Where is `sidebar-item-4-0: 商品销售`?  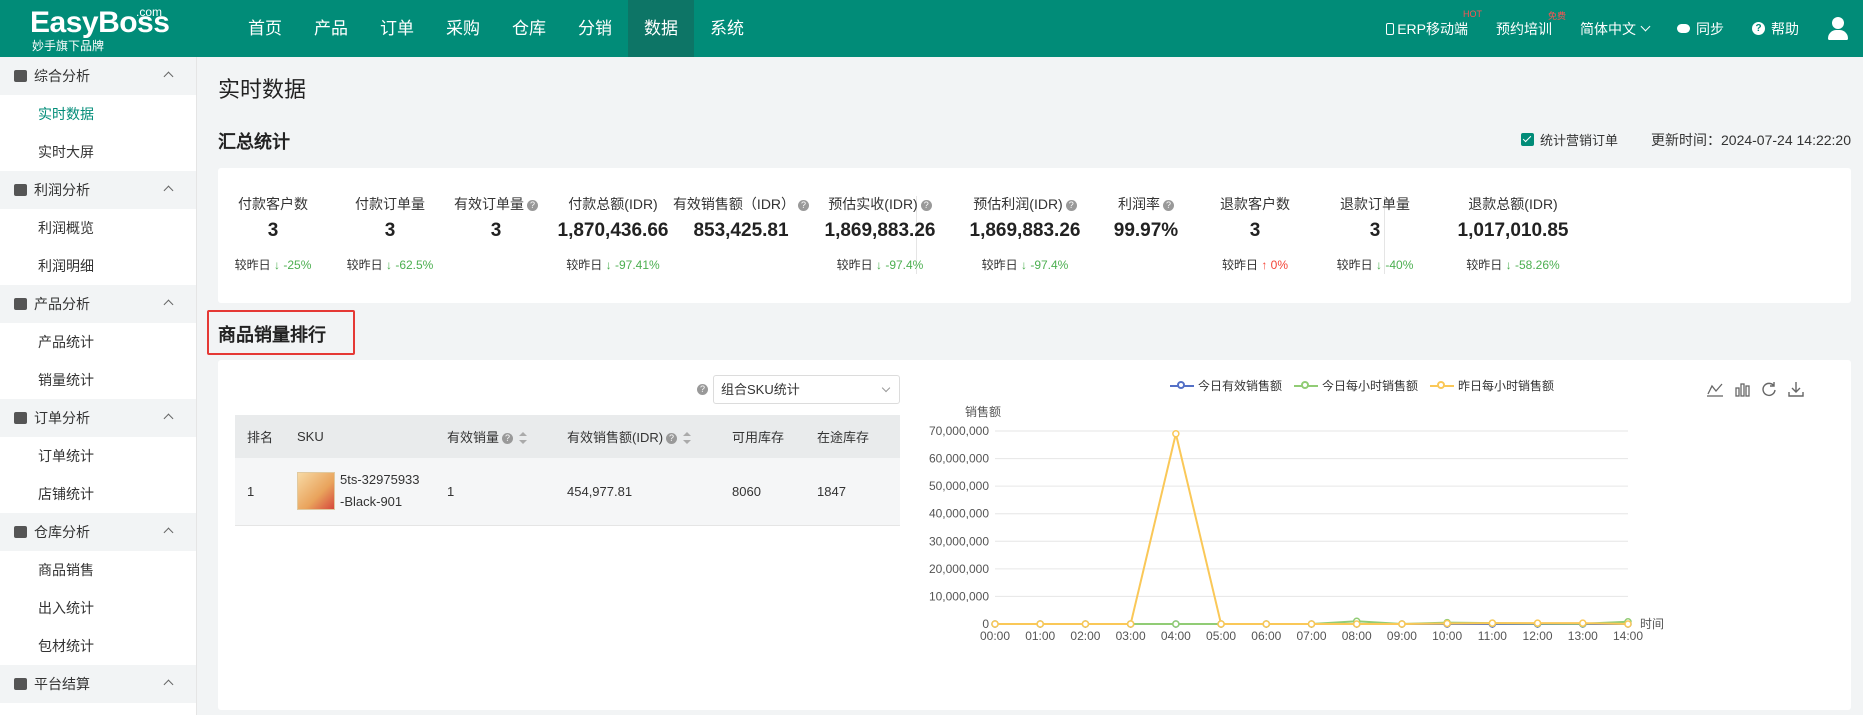
sidebar-item-4-0: 商品销售 is located at coordinates (98, 570).